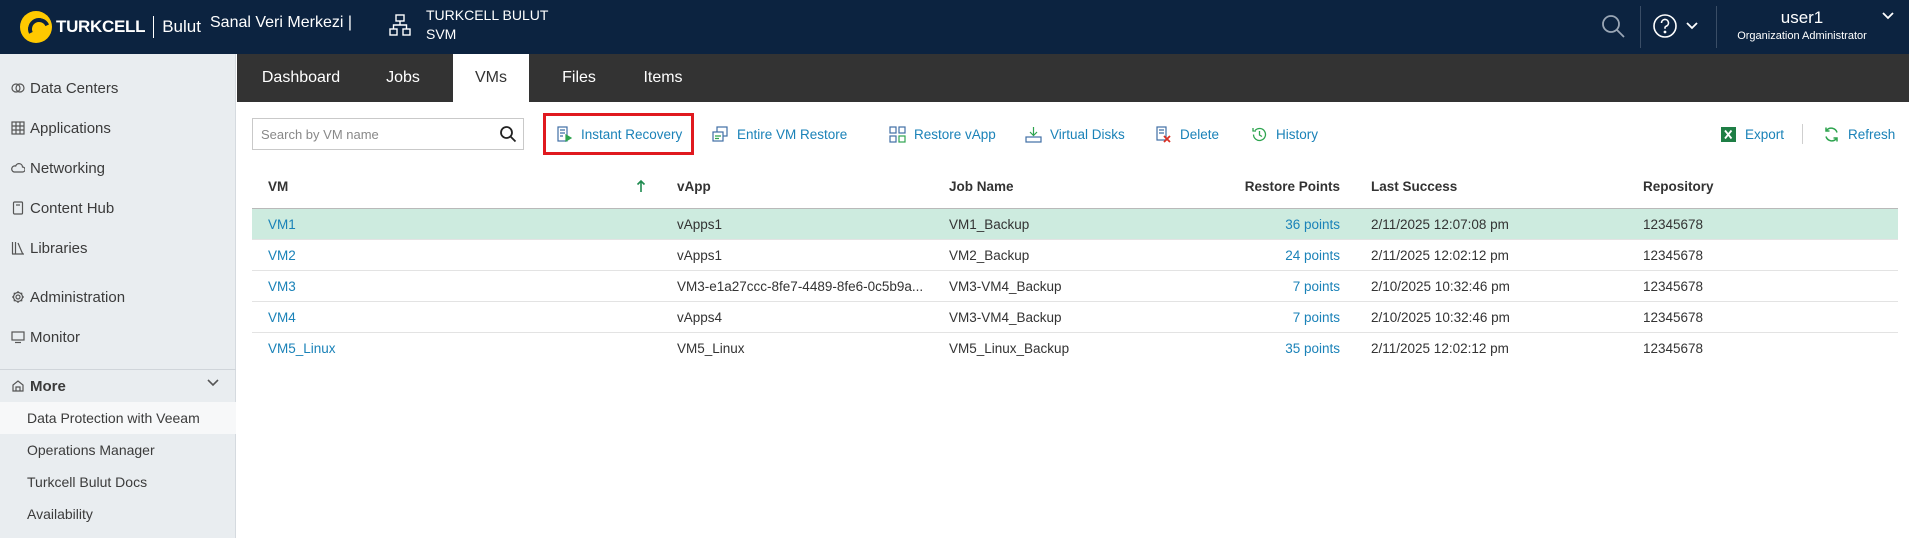 The width and height of the screenshot is (1909, 538). I want to click on export-label: Export, so click(1765, 134).